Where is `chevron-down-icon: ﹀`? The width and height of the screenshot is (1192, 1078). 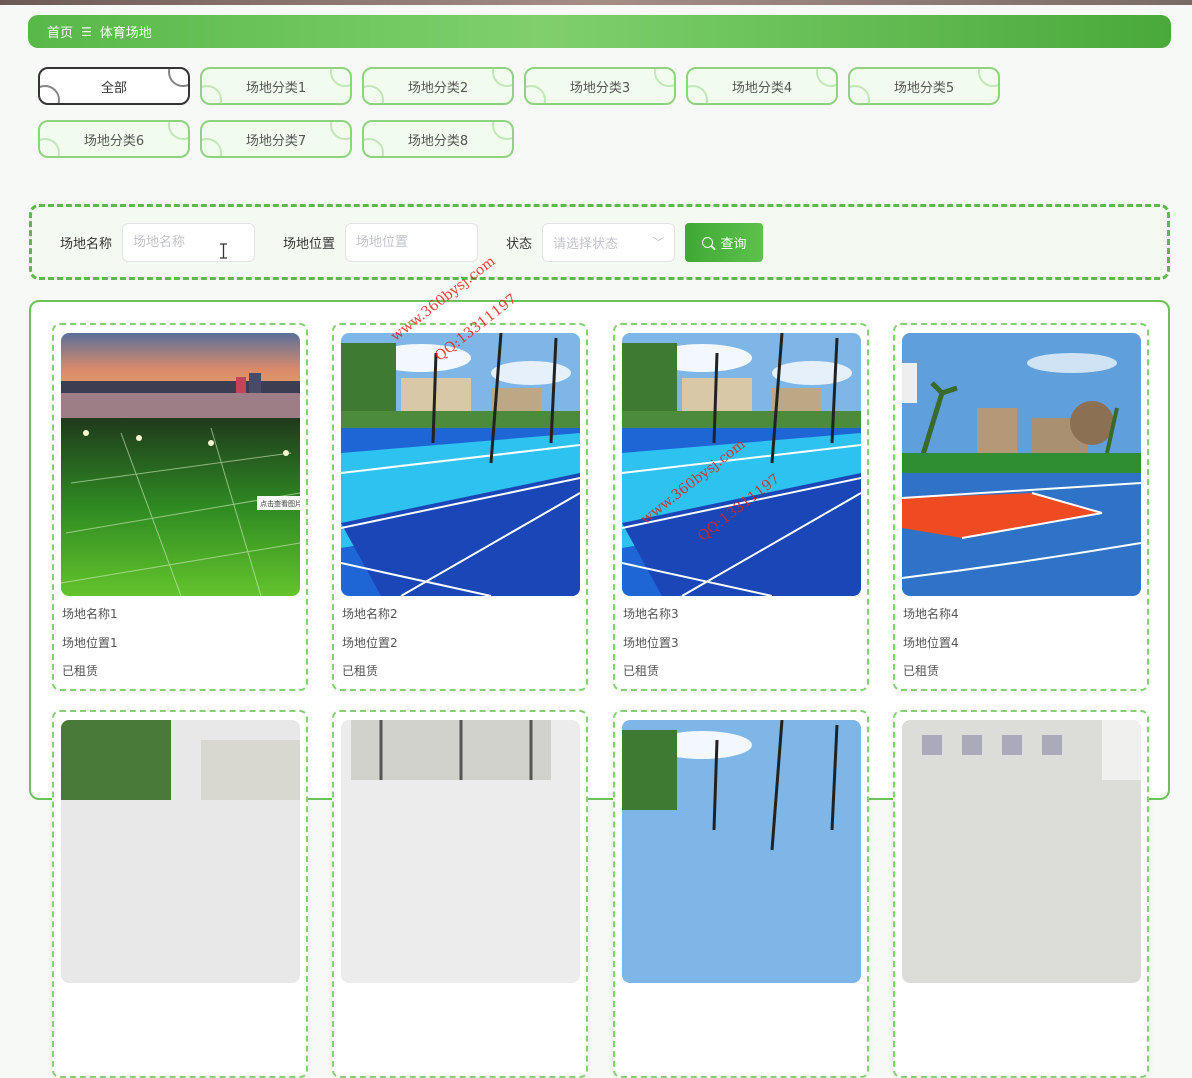
chevron-down-icon: ﹀ is located at coordinates (659, 242).